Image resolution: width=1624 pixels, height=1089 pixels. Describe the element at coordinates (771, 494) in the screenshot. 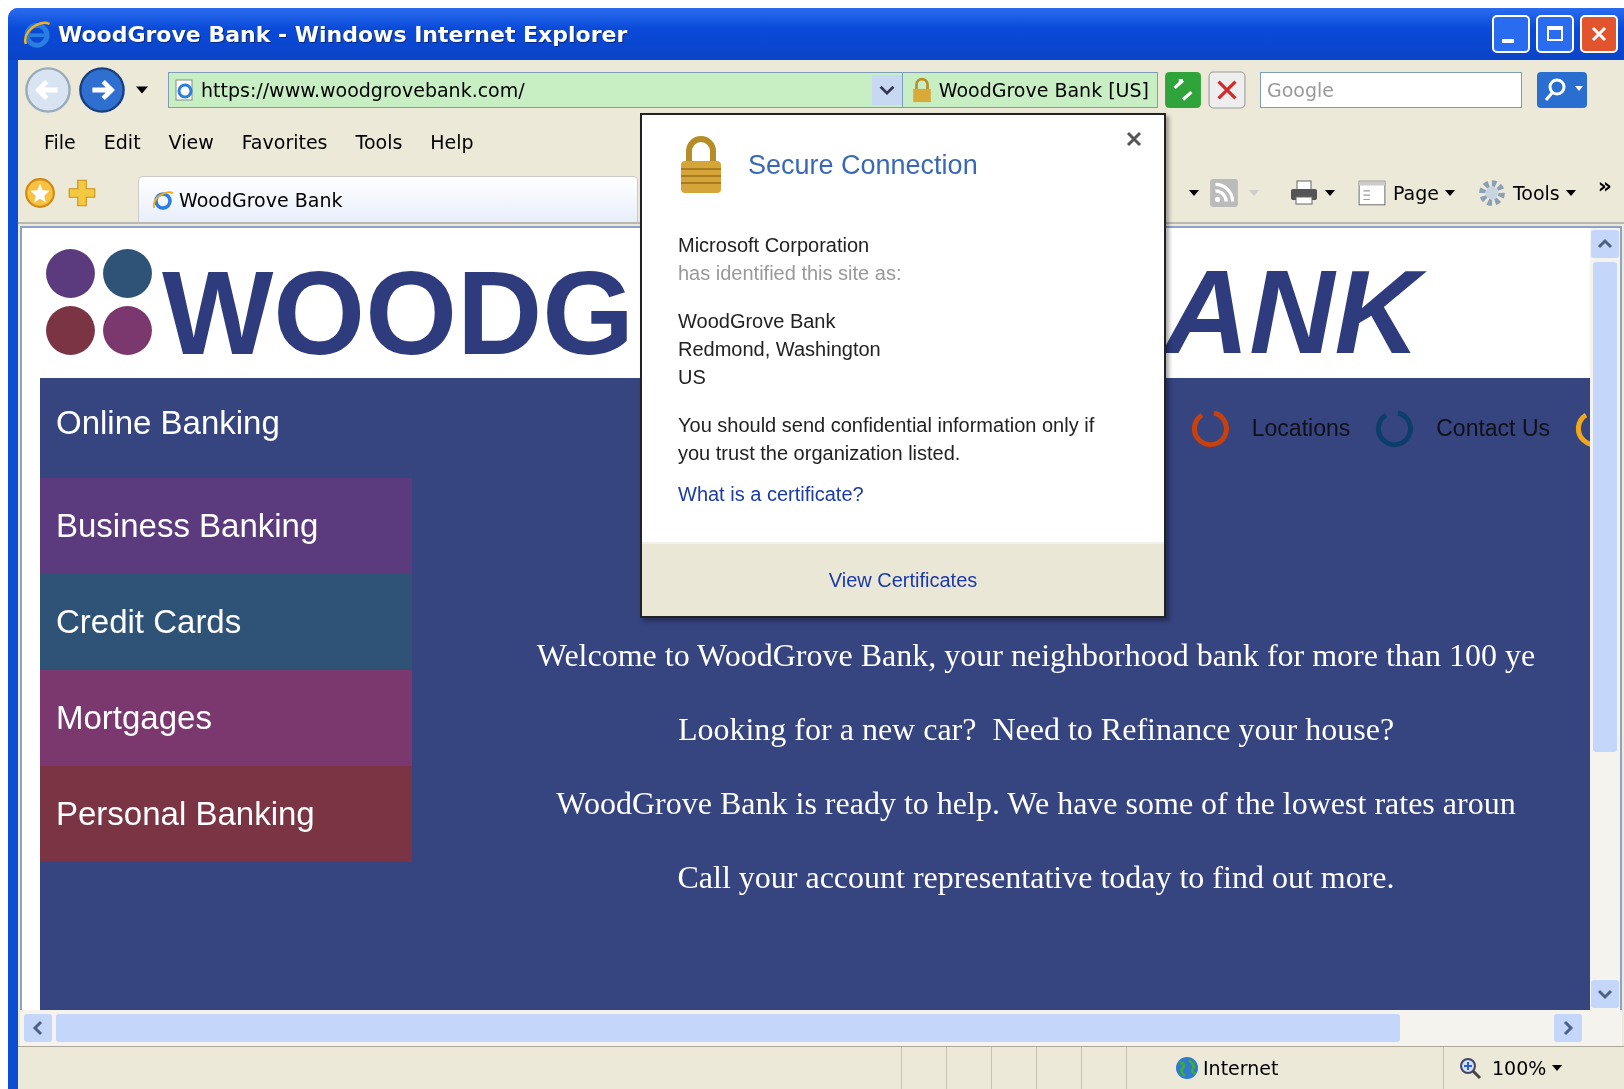

I see `certificate-help-link: What is a certificate?` at that location.